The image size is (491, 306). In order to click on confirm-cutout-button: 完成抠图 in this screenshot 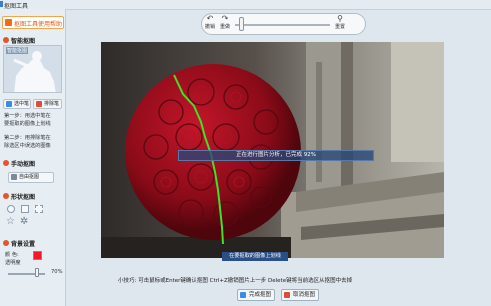, I will do `click(256, 295)`.